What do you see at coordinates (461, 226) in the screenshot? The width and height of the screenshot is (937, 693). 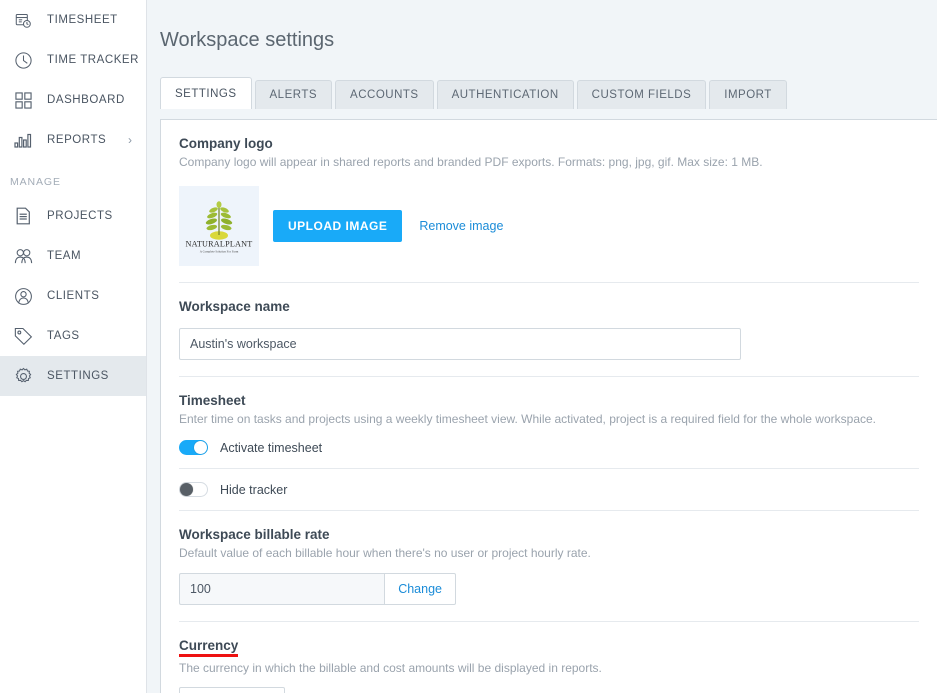 I see `remove-image-link: Remove image` at bounding box center [461, 226].